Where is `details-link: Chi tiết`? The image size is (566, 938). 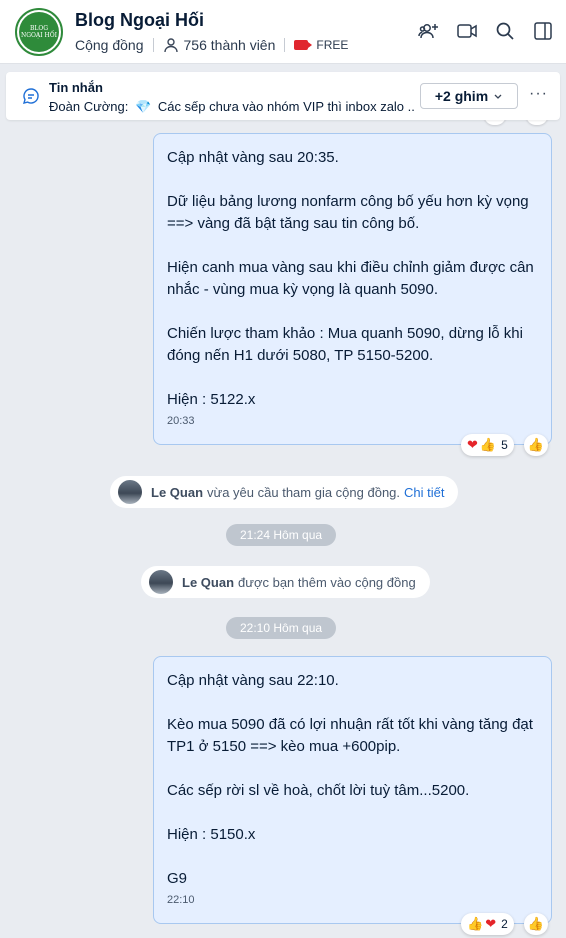 details-link: Chi tiết is located at coordinates (424, 492).